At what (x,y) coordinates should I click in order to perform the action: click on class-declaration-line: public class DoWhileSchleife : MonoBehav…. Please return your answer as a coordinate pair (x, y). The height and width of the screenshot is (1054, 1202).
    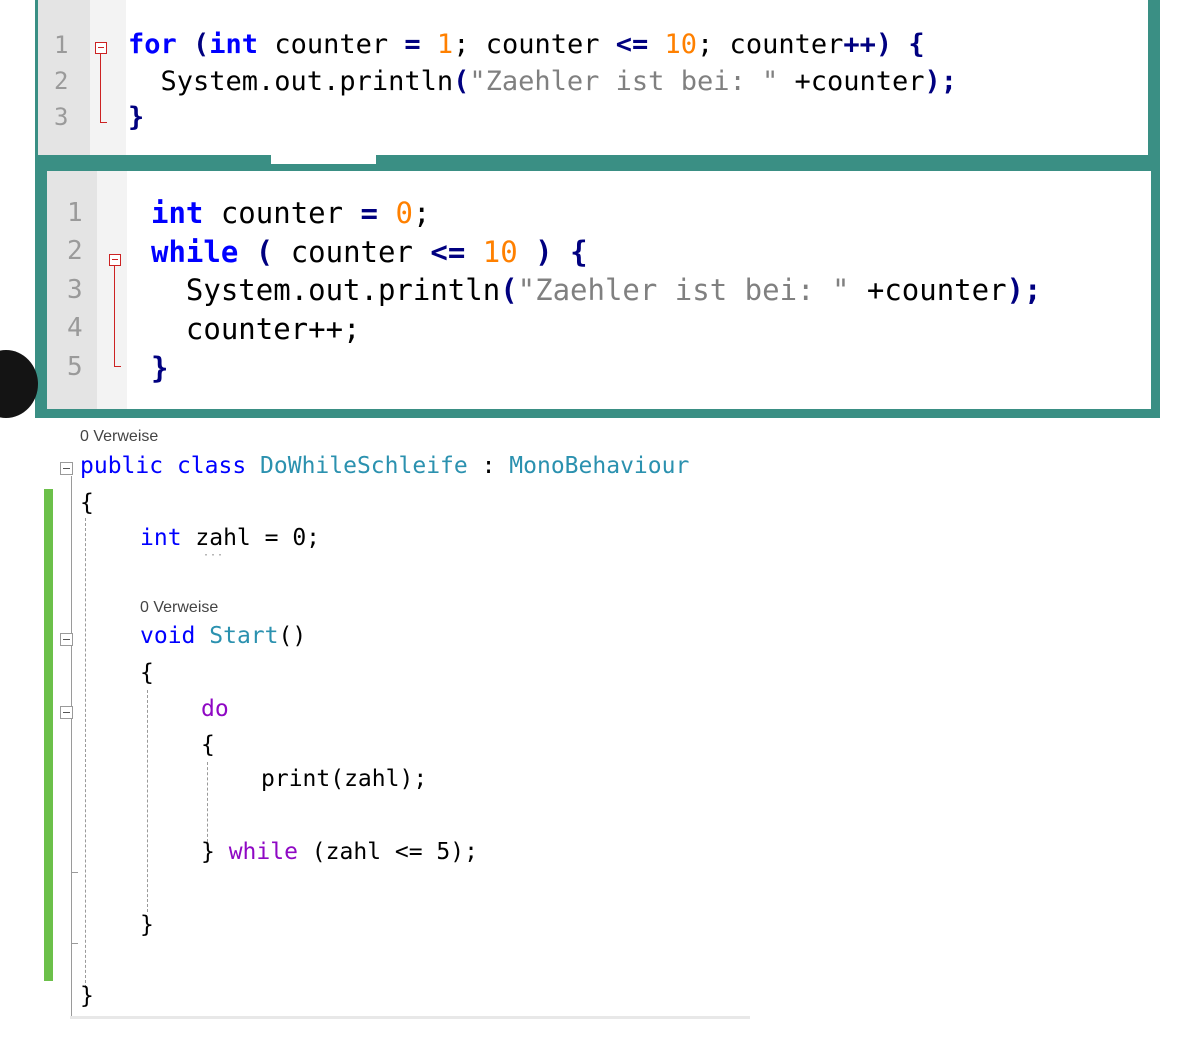
    Looking at the image, I should click on (385, 466).